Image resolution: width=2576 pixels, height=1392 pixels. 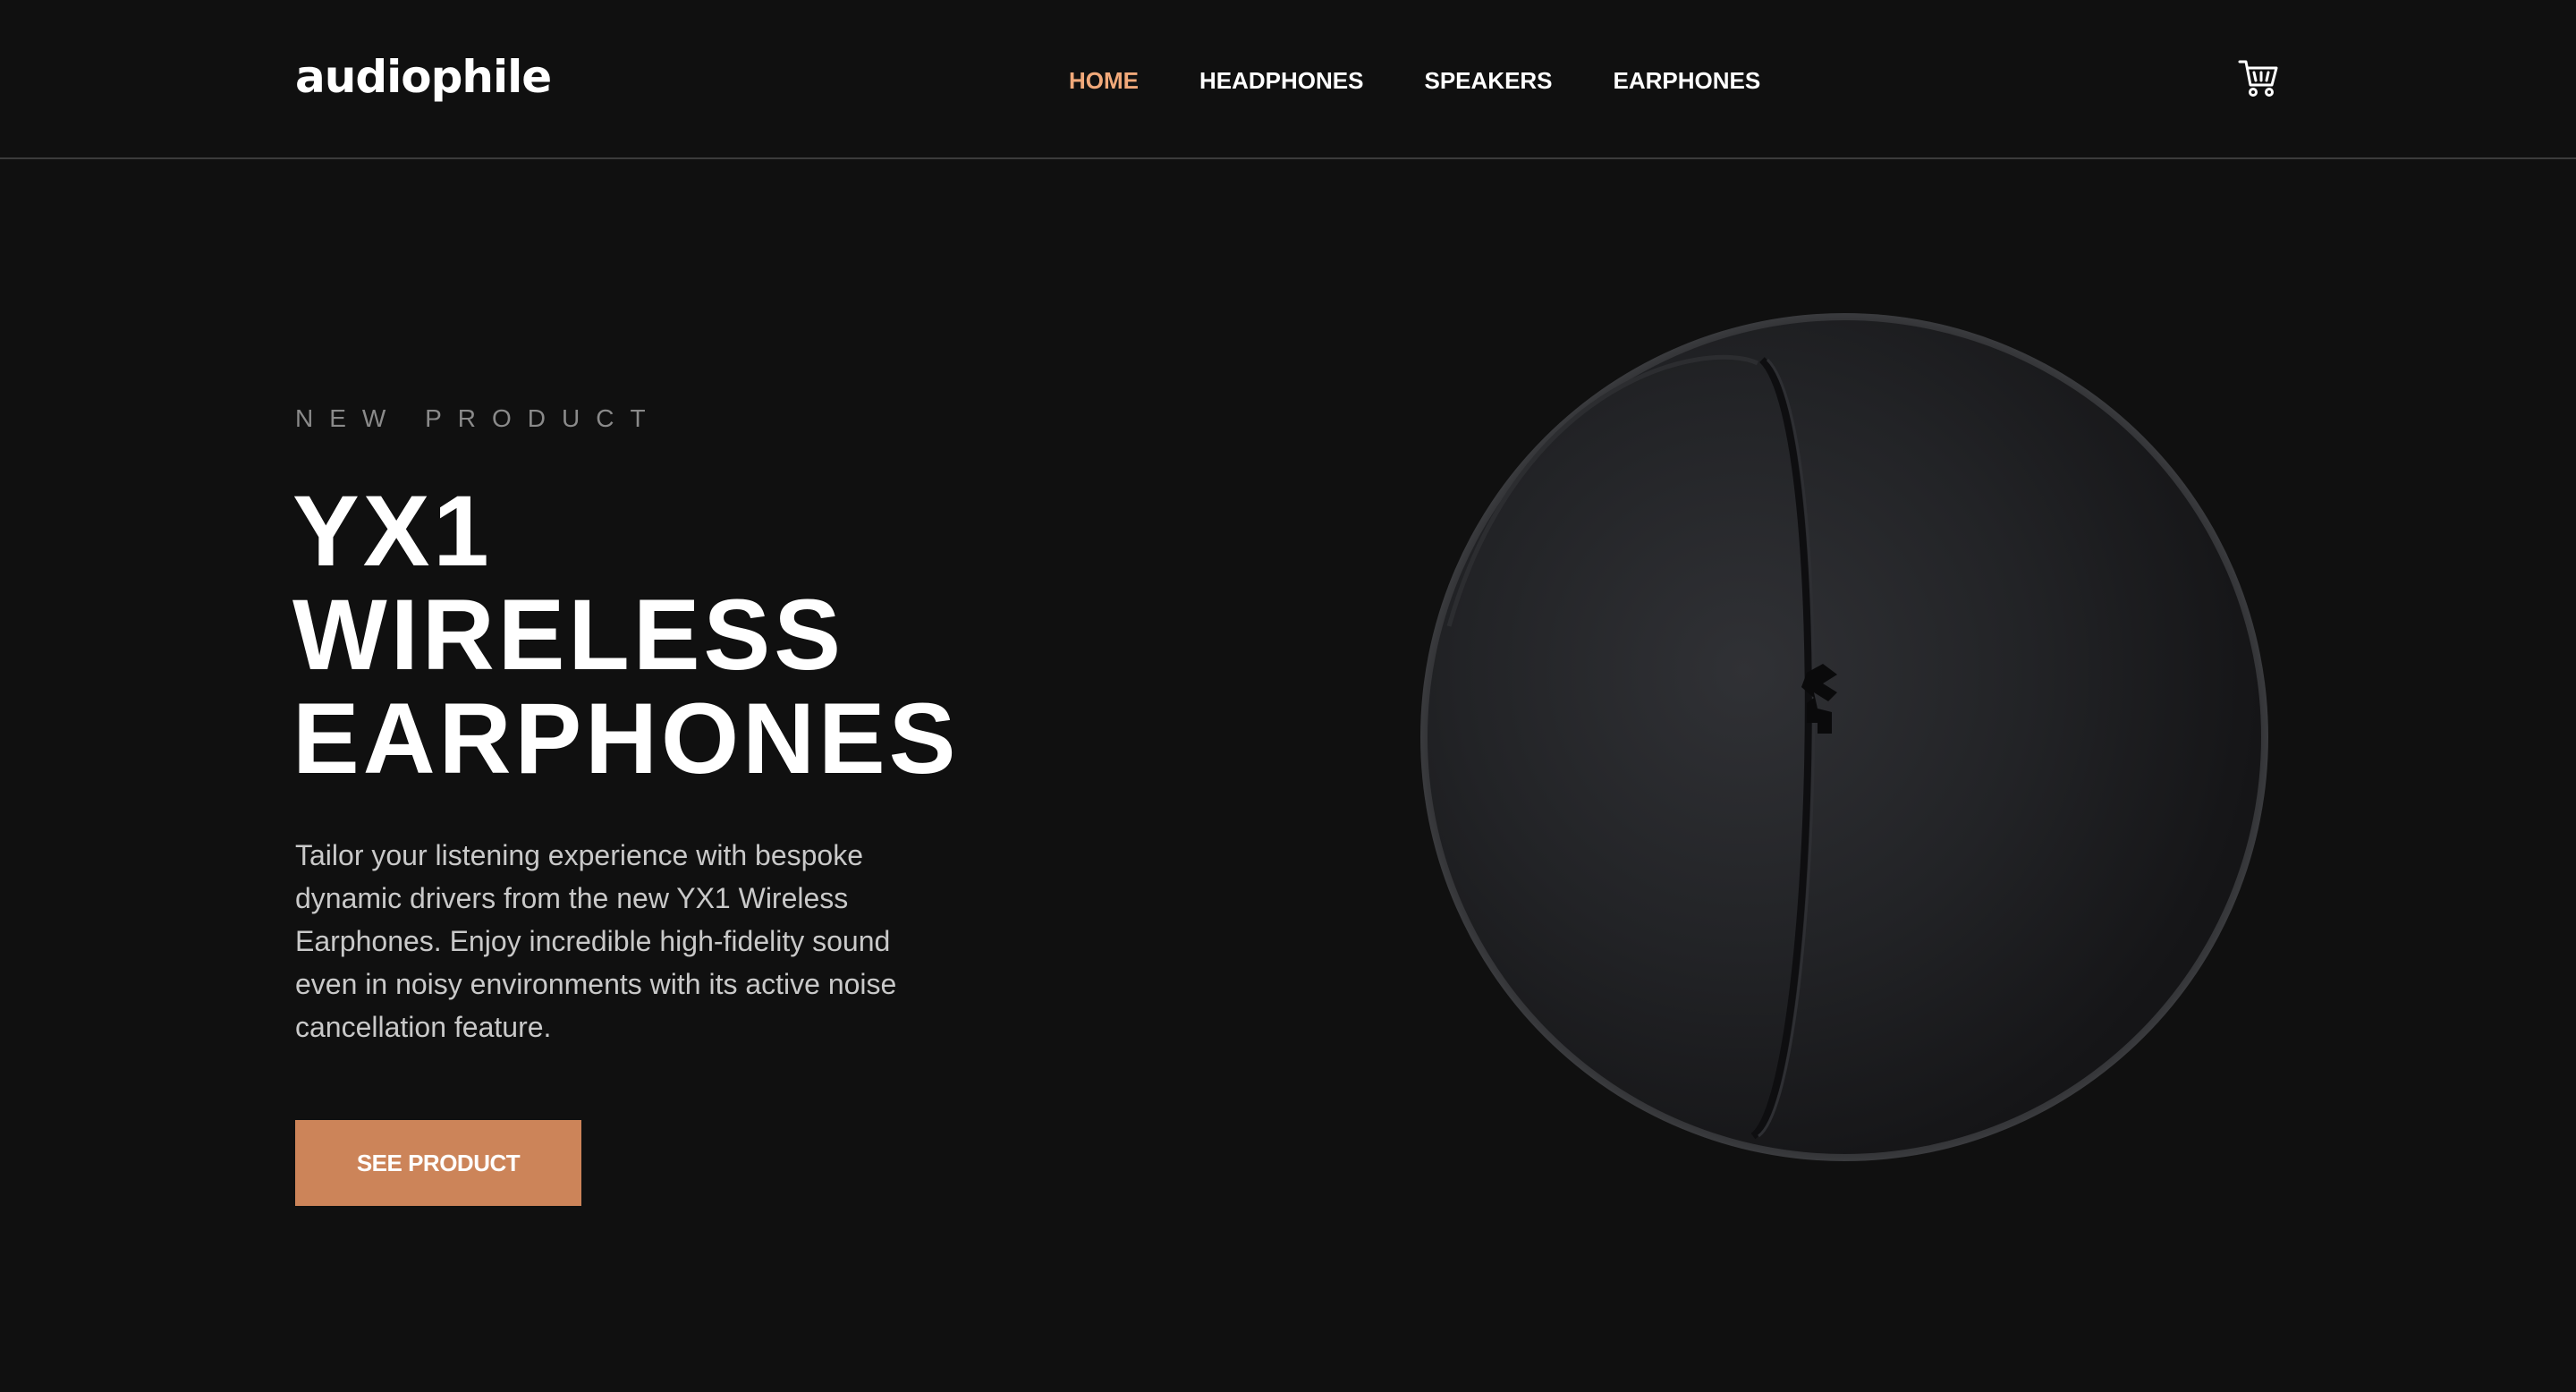 I want to click on hero-title: YX1 WIRELESS EARPHONES, so click(x=632, y=635).